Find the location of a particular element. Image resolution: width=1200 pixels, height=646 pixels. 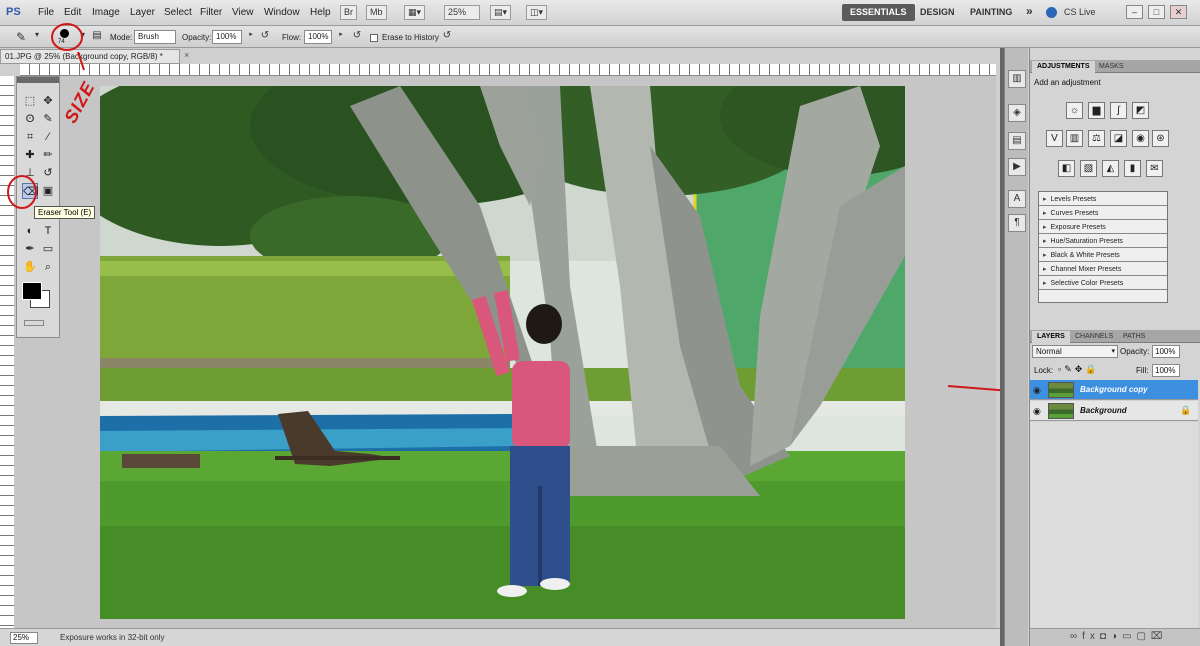

flow-dropdown-icon: ▸ is located at coordinates (341, 37).